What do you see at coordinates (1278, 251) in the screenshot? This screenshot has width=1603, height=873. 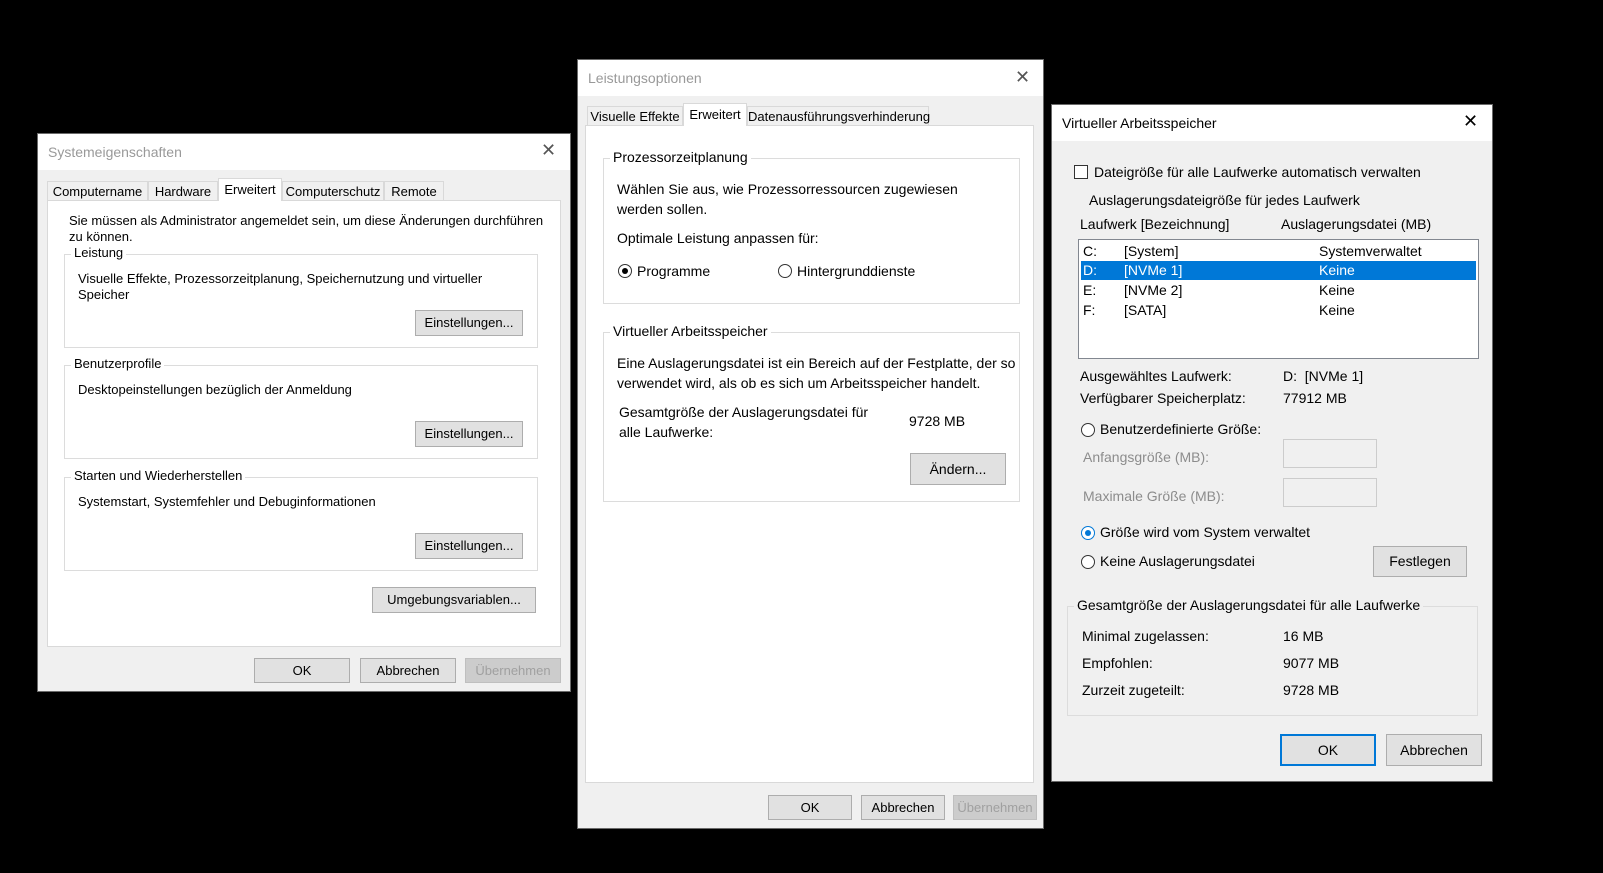 I see `list-item: C: [System] Systemverwaltet` at bounding box center [1278, 251].